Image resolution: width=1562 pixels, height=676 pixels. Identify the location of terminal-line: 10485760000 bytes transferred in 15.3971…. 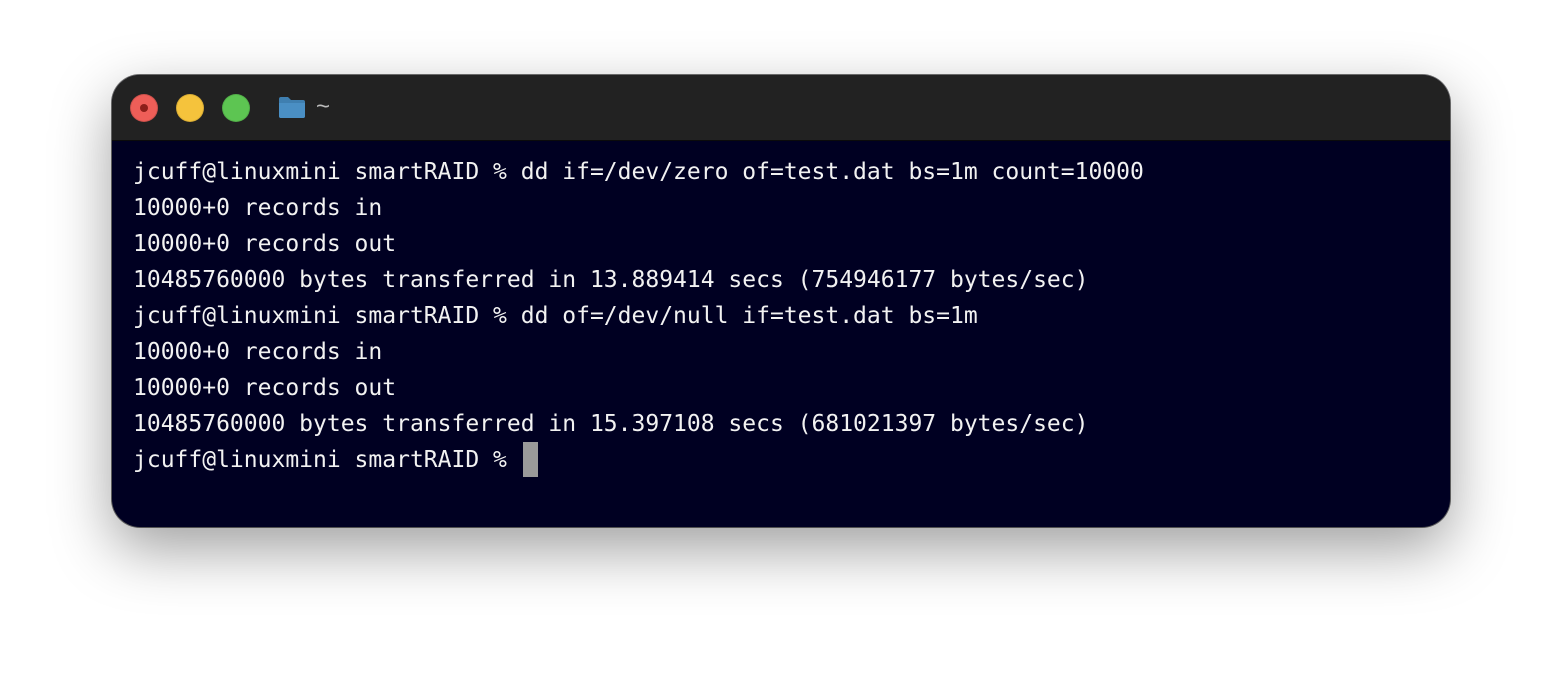
(611, 424).